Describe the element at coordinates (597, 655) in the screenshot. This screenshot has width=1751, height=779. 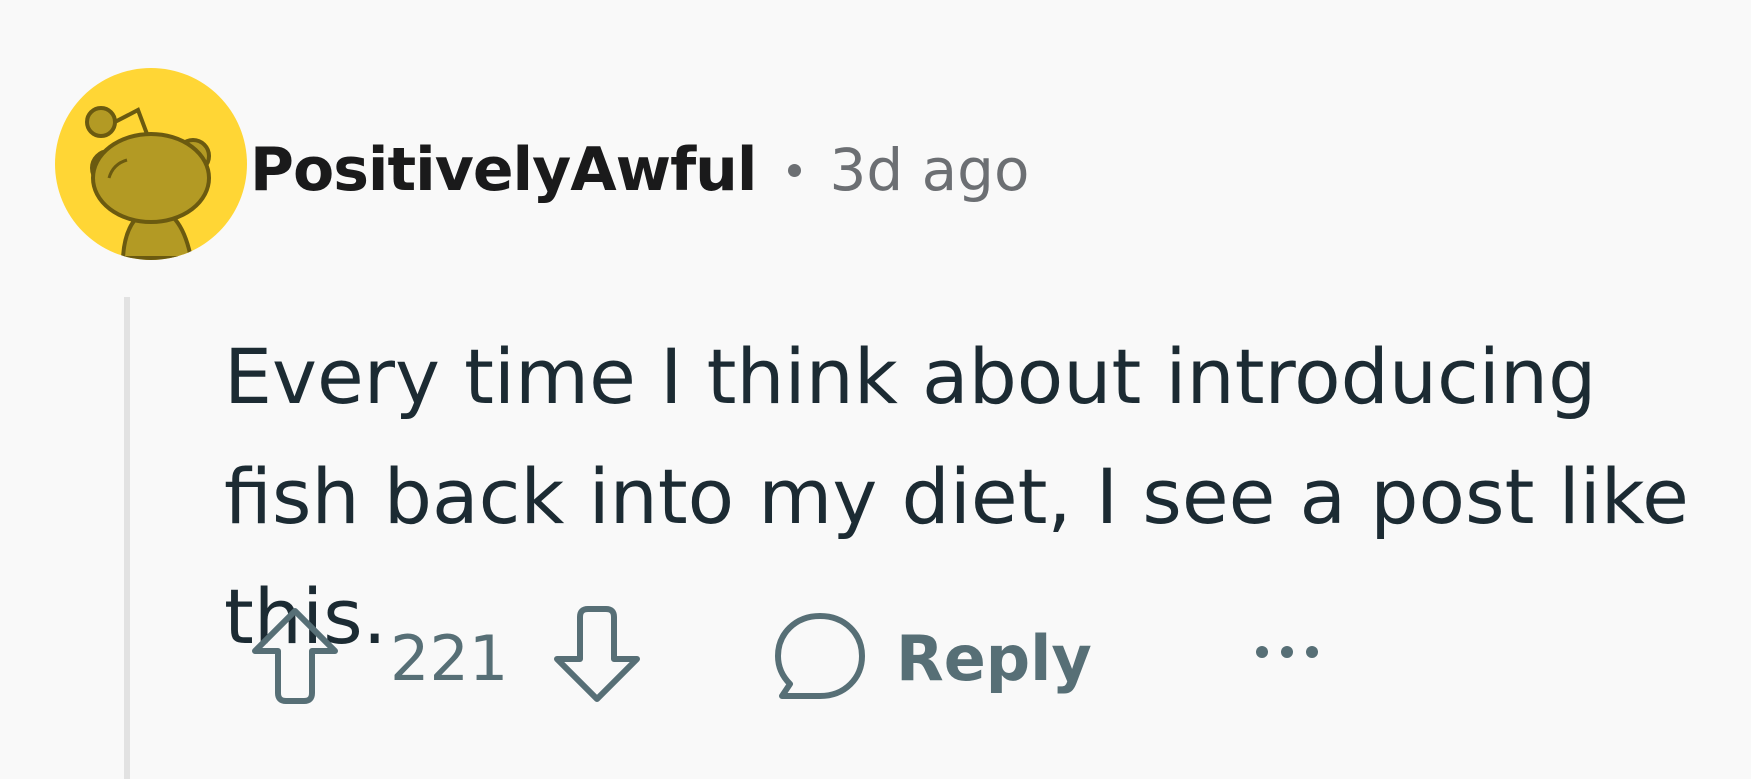
I see `arrow-down-icon` at that location.